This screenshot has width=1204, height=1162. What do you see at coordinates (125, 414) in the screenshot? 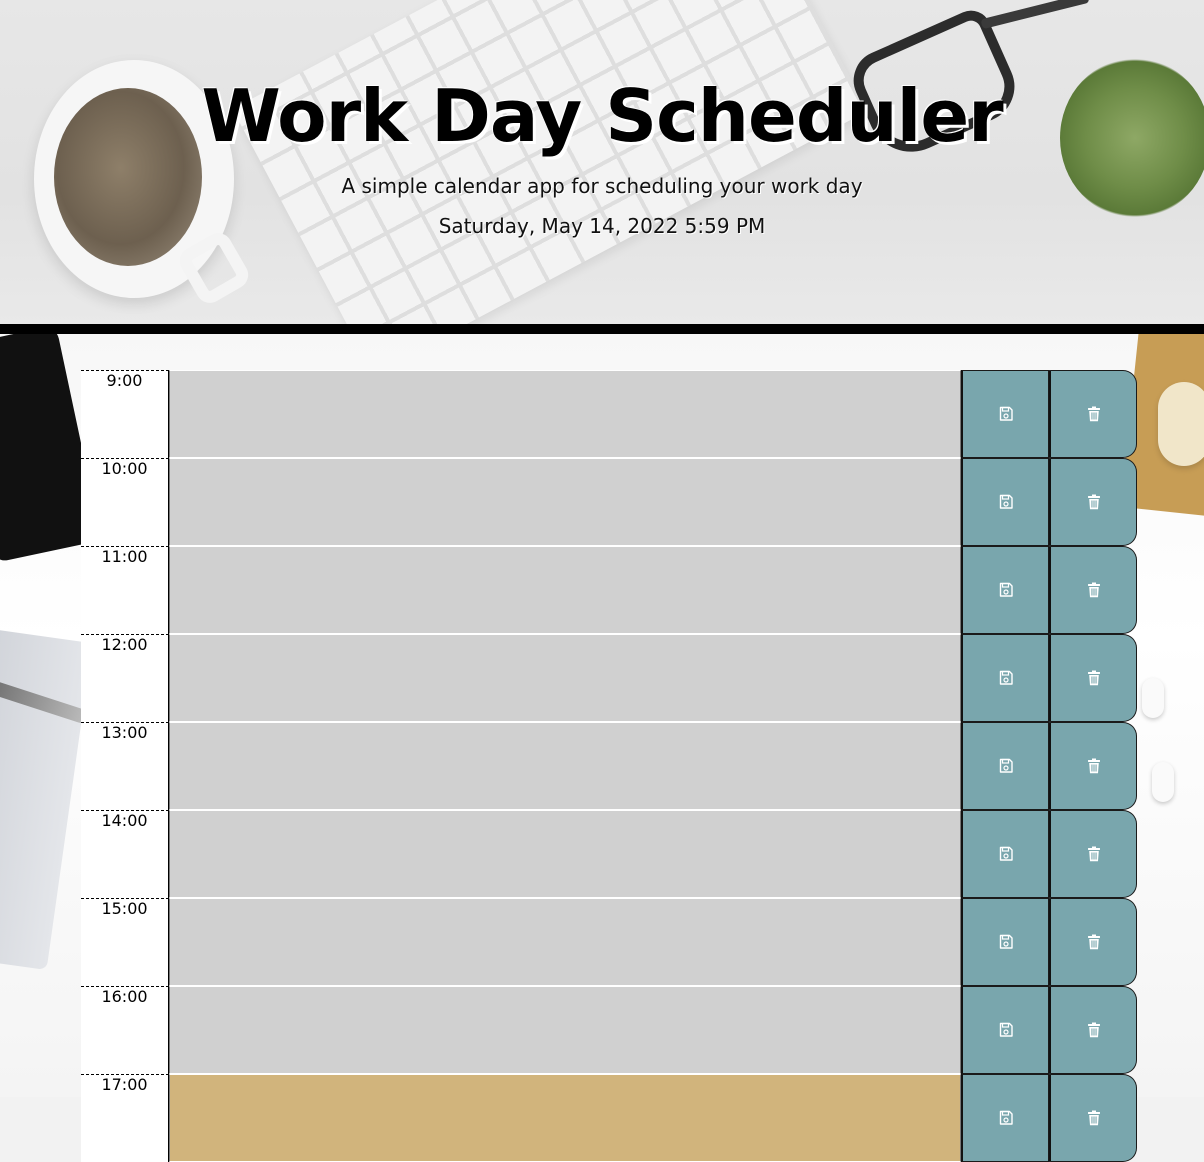
I see `hour-label: 9:00` at bounding box center [125, 414].